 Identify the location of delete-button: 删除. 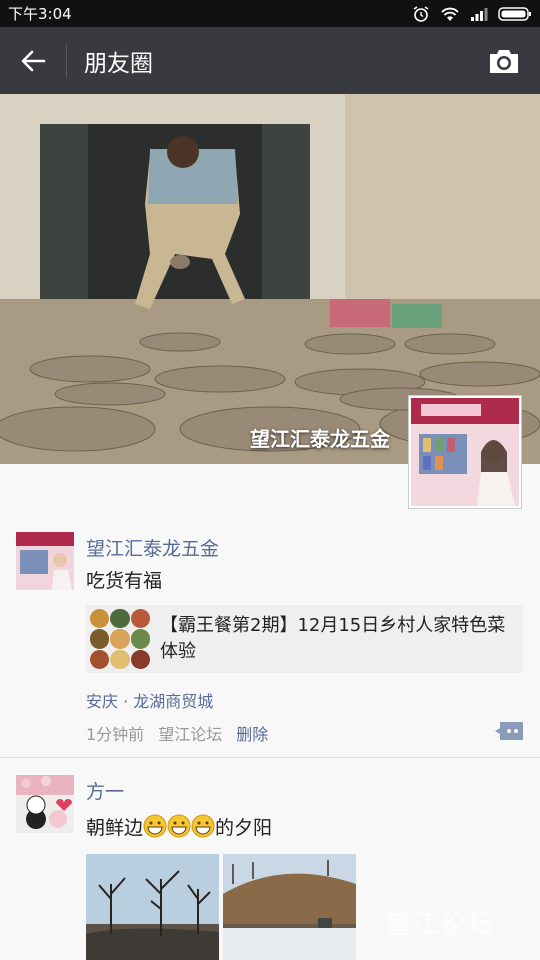
(252, 733).